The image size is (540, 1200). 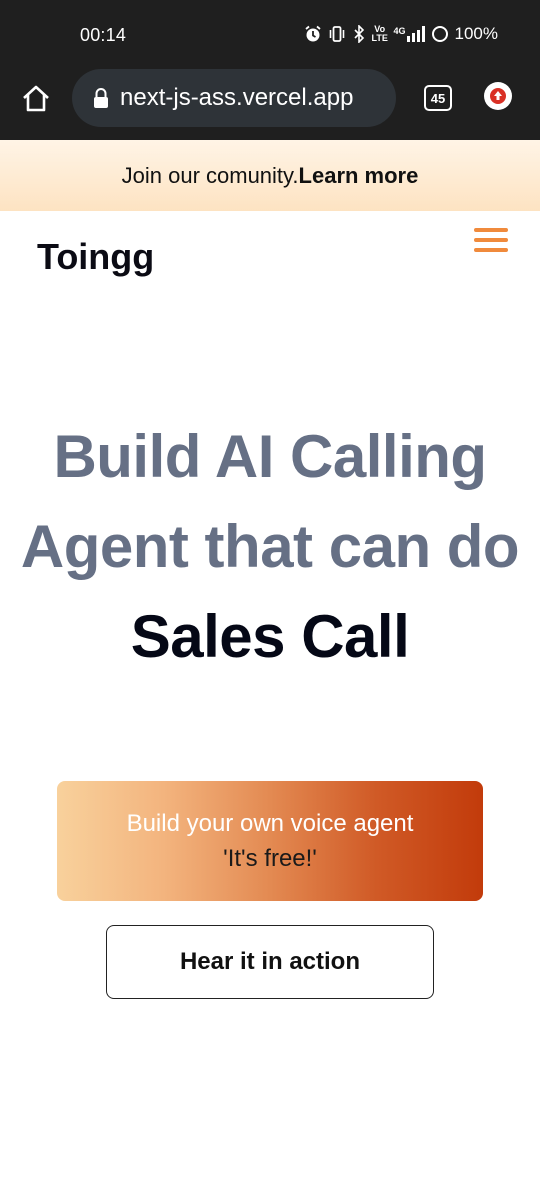 What do you see at coordinates (438, 98) in the screenshot?
I see `tabs-icon: 45` at bounding box center [438, 98].